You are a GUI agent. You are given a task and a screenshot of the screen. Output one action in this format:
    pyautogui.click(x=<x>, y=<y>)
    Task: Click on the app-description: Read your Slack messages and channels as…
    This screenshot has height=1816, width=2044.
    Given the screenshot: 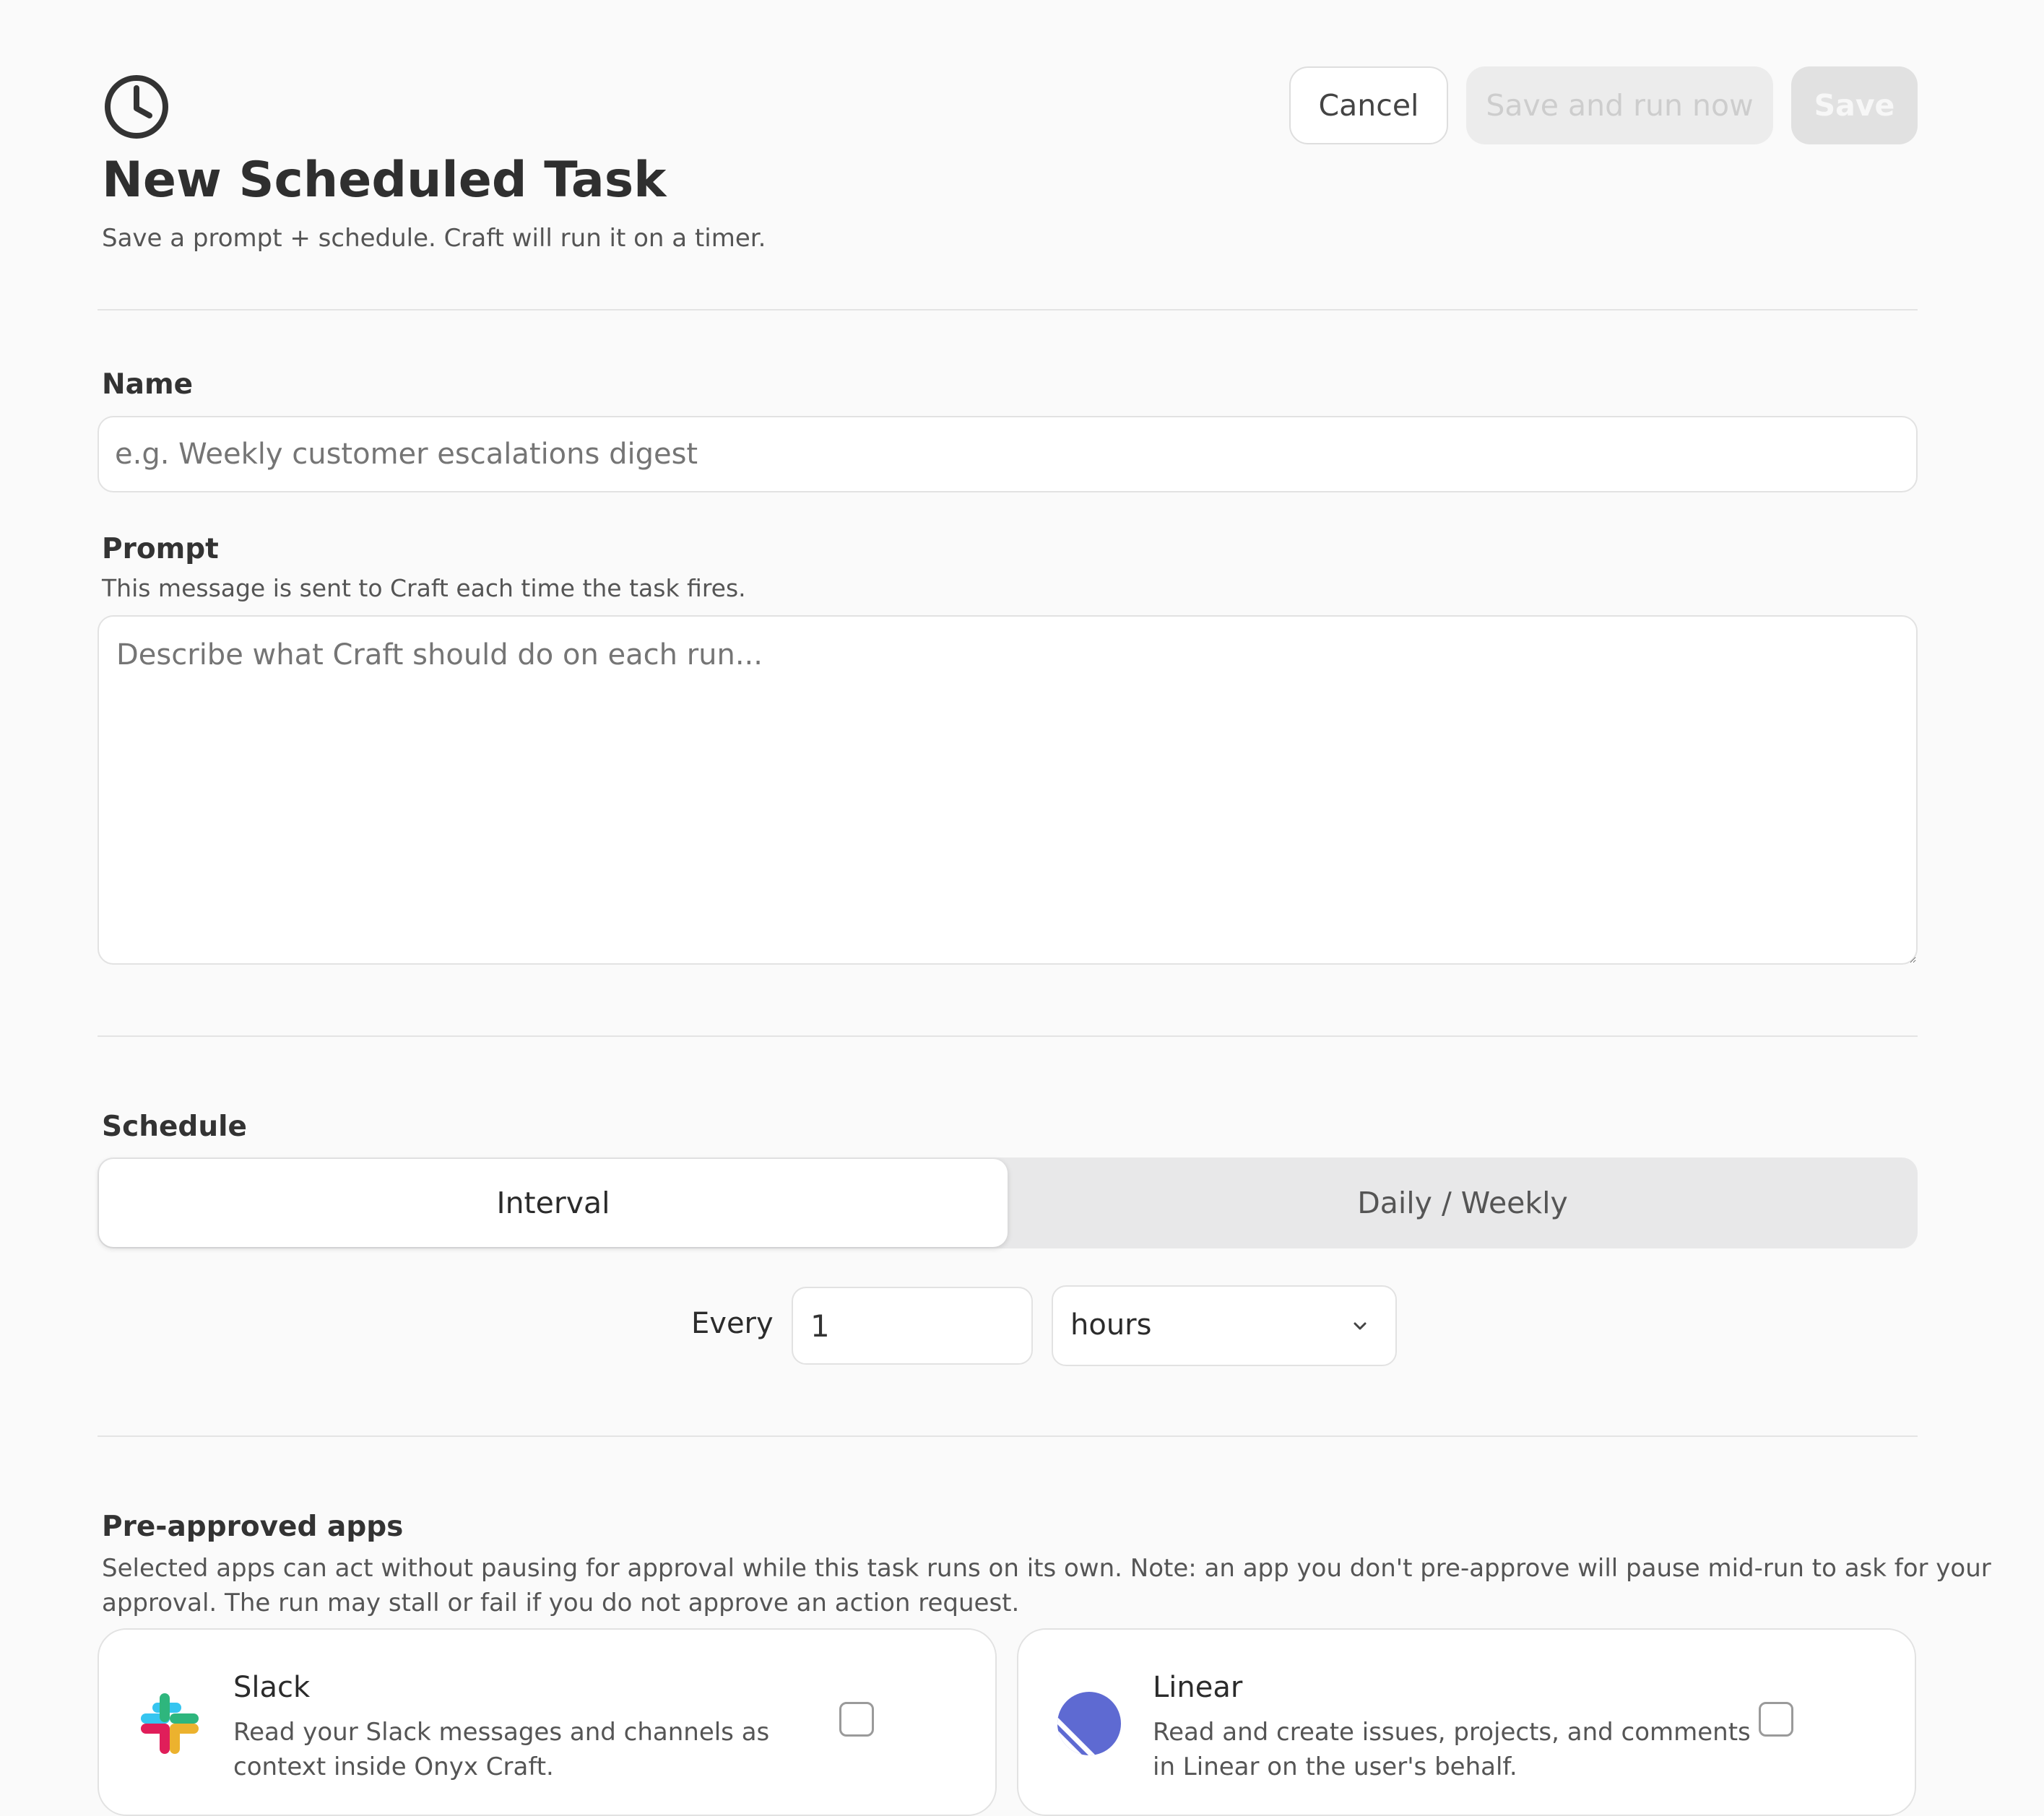 What is the action you would take?
    pyautogui.click(x=501, y=1750)
    